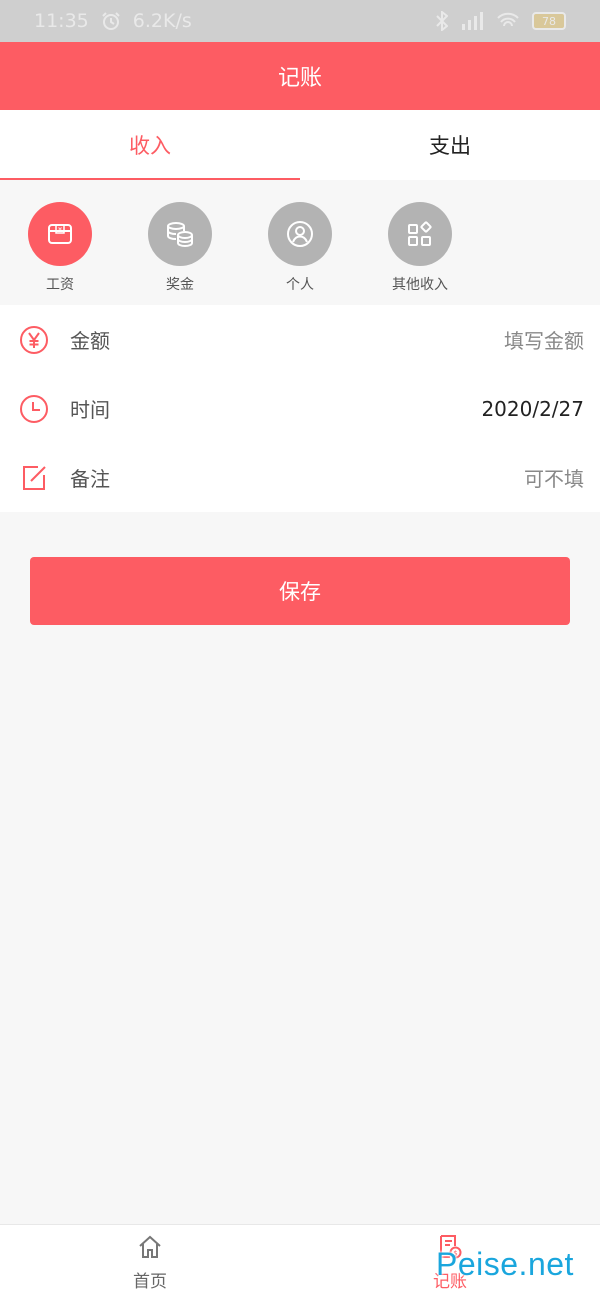 Image resolution: width=600 pixels, height=1300 pixels. Describe the element at coordinates (508, 21) in the screenshot. I see `wifi-icon` at that location.